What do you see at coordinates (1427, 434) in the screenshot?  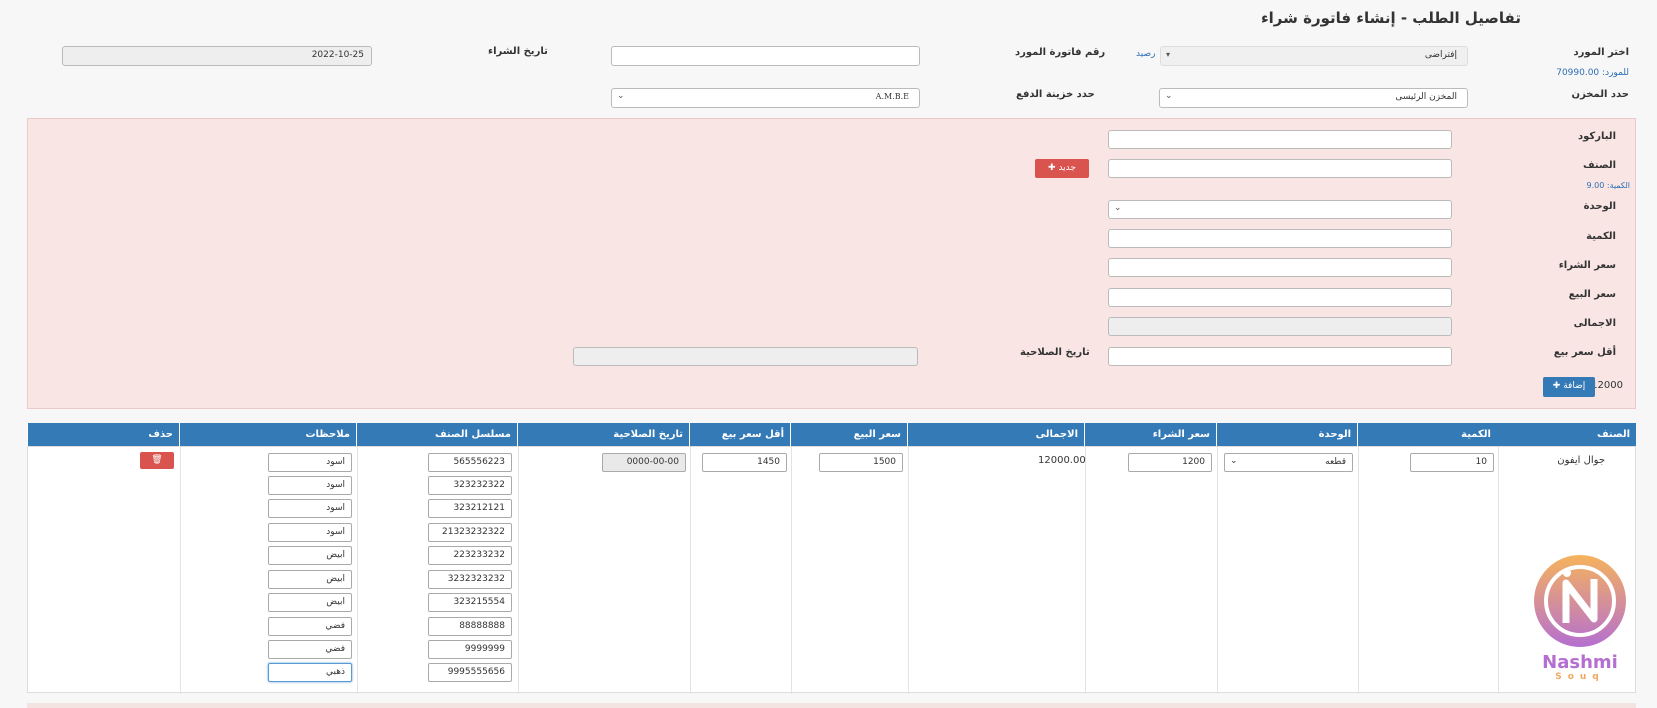 I see `col-quantity: الكمية` at bounding box center [1427, 434].